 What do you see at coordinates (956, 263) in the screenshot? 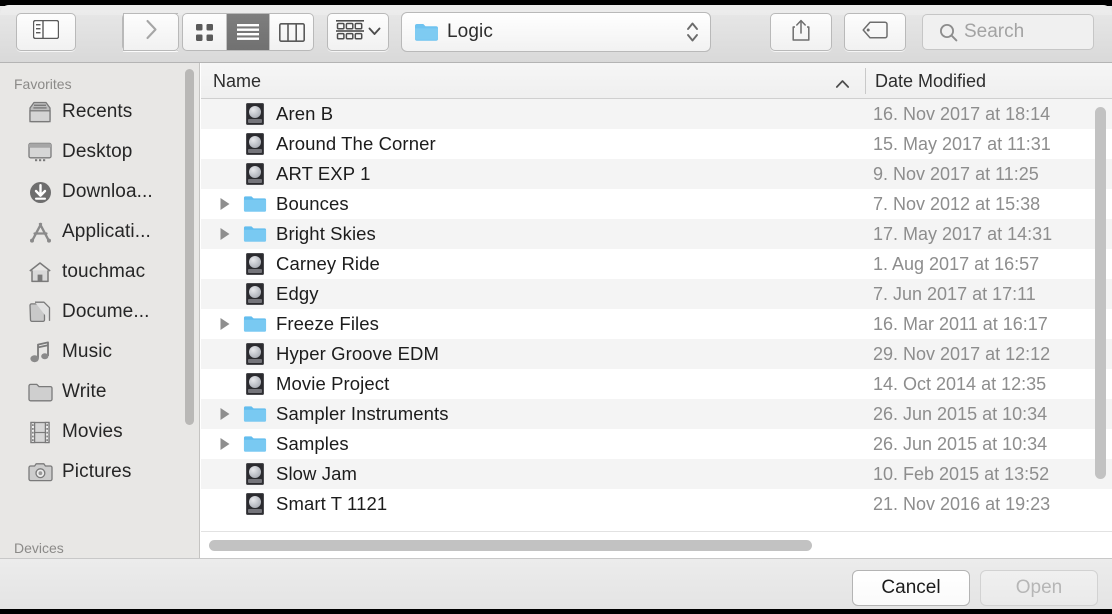
I see `file-date-modified: 1. Aug 2017 at 16:57` at bounding box center [956, 263].